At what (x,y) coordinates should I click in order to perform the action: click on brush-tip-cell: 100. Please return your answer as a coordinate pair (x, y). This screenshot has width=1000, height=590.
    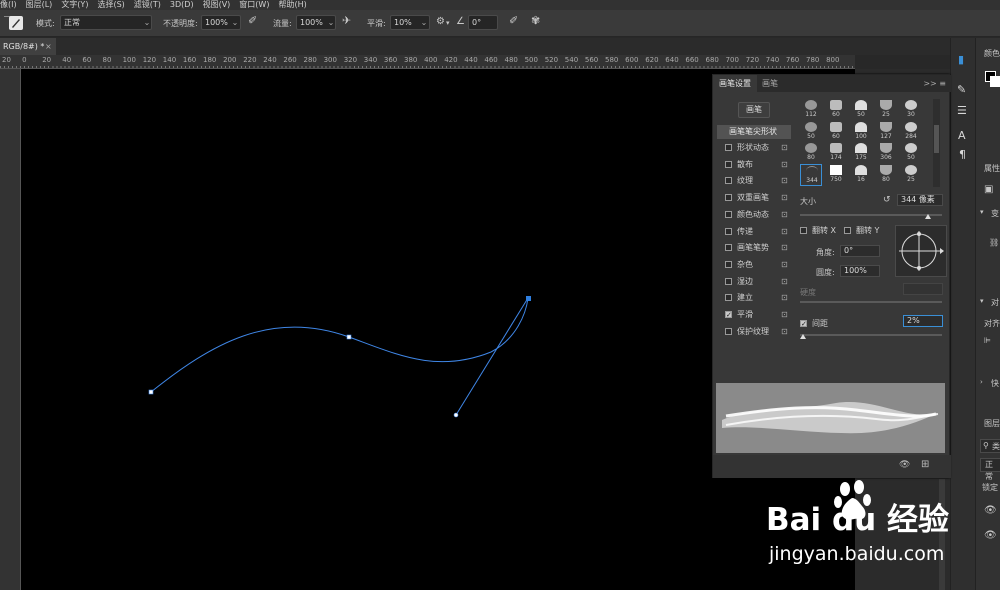
    Looking at the image, I should click on (861, 132).